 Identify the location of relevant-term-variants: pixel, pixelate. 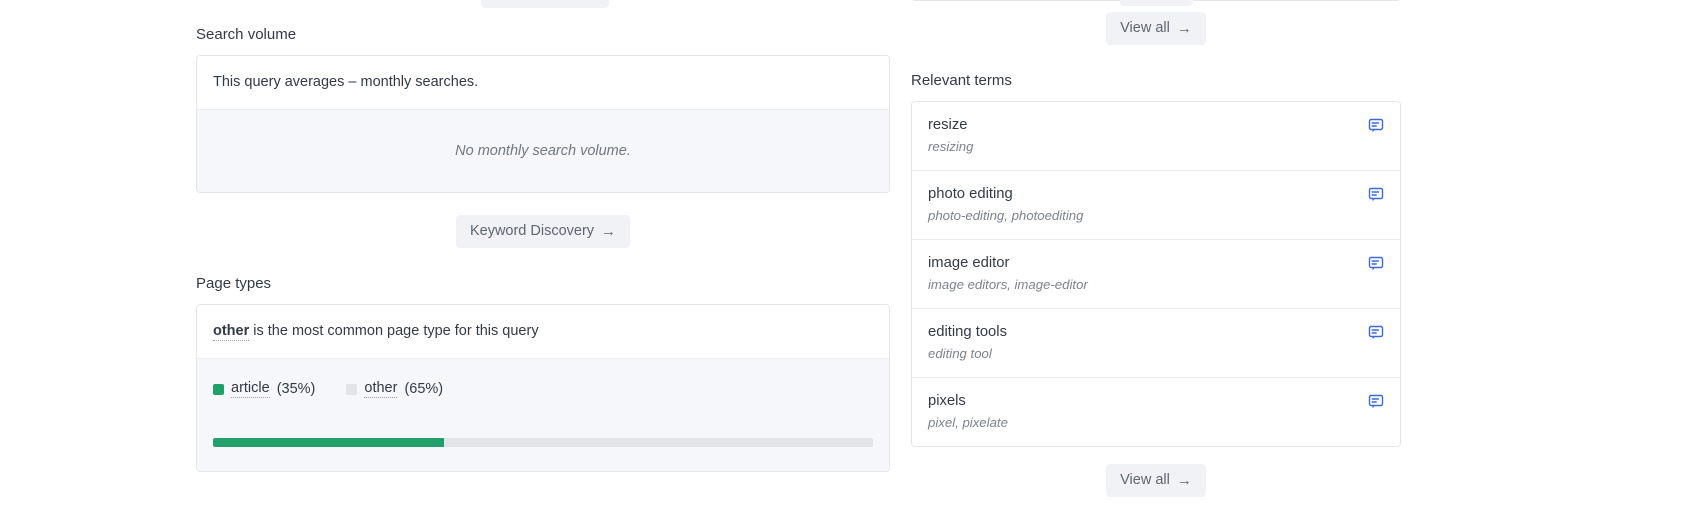
(968, 423).